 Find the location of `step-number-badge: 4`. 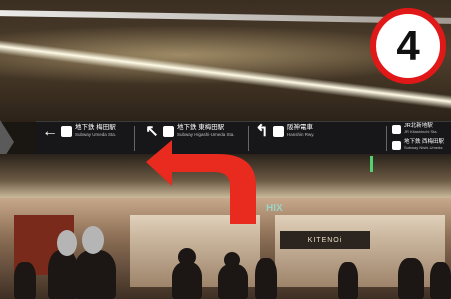

step-number-badge: 4 is located at coordinates (408, 46).